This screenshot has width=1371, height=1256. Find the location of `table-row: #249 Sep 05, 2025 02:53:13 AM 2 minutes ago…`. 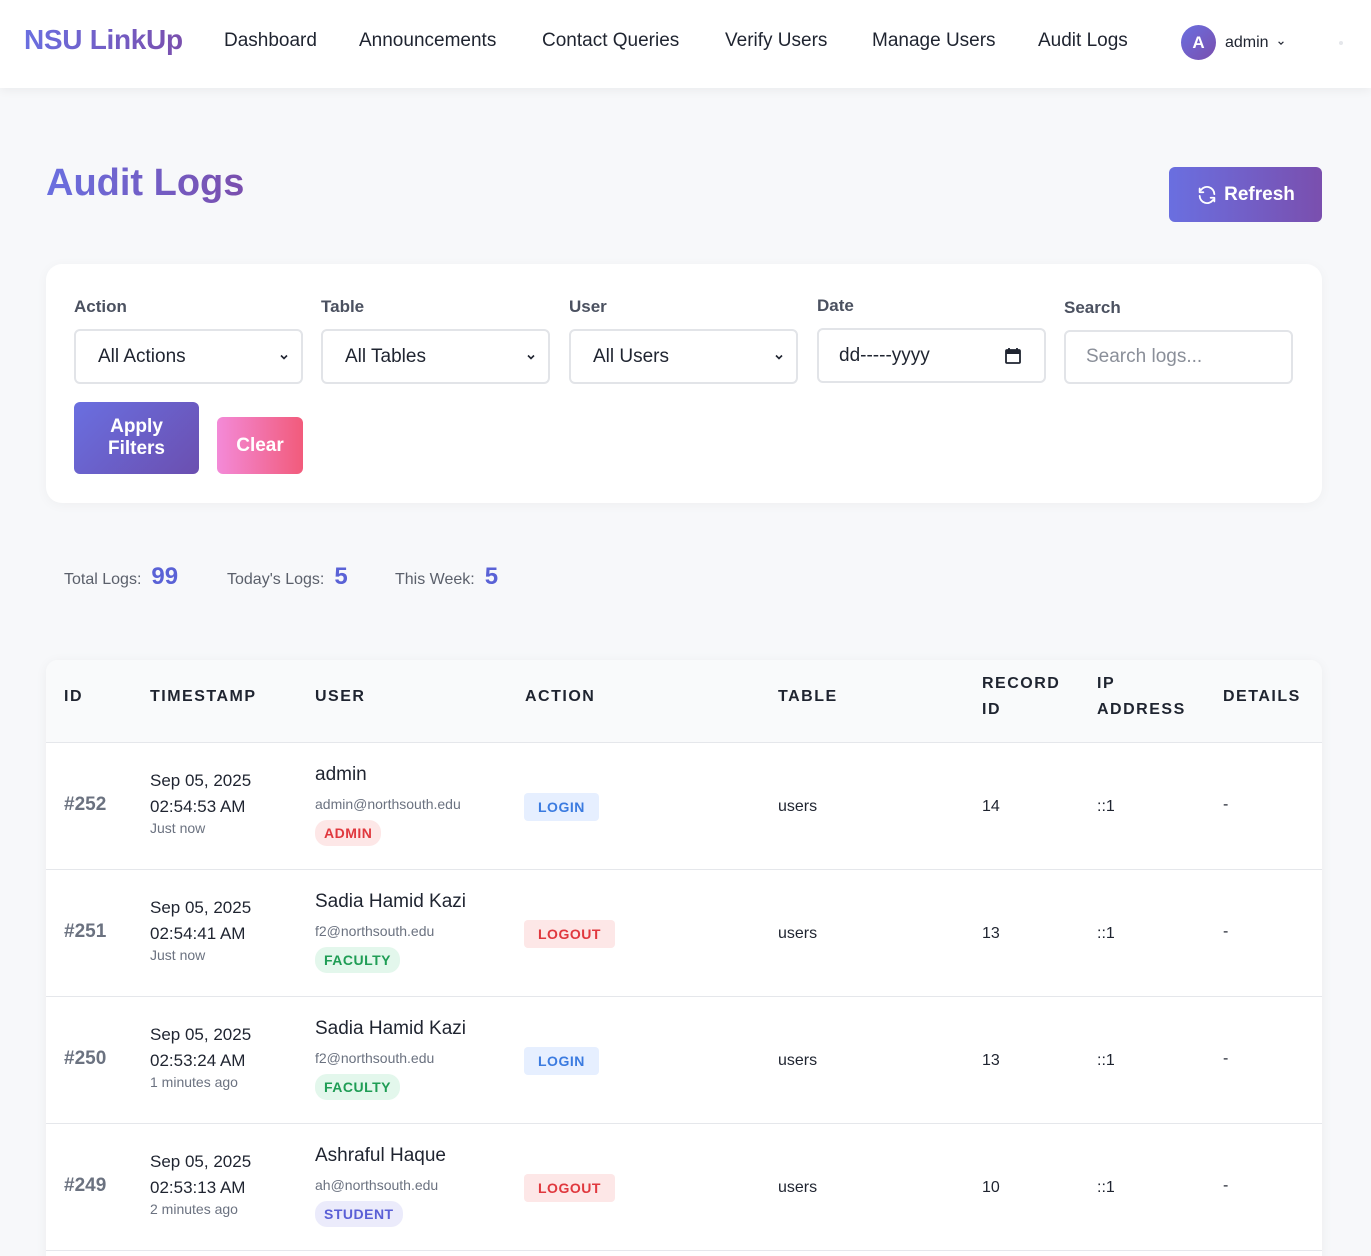

table-row: #249 Sep 05, 2025 02:53:13 AM 2 minutes ago… is located at coordinates (684, 1187).